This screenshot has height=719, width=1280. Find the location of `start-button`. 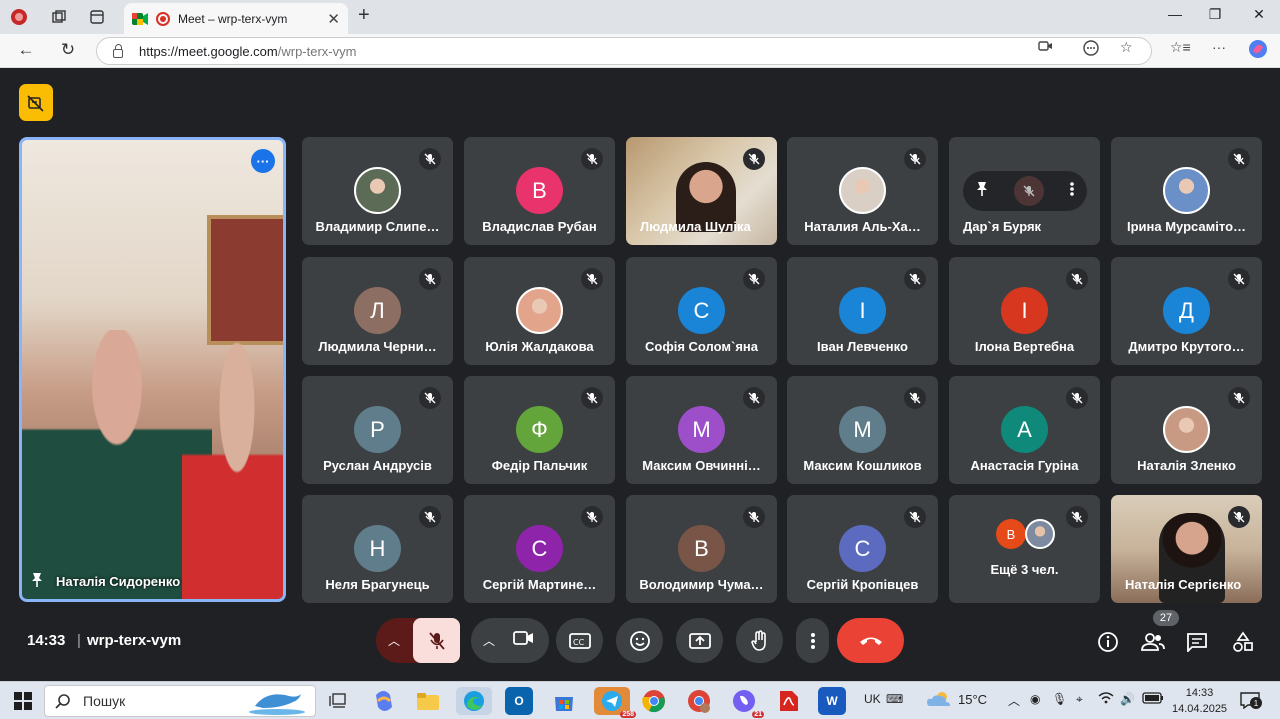

start-button is located at coordinates (23, 703).